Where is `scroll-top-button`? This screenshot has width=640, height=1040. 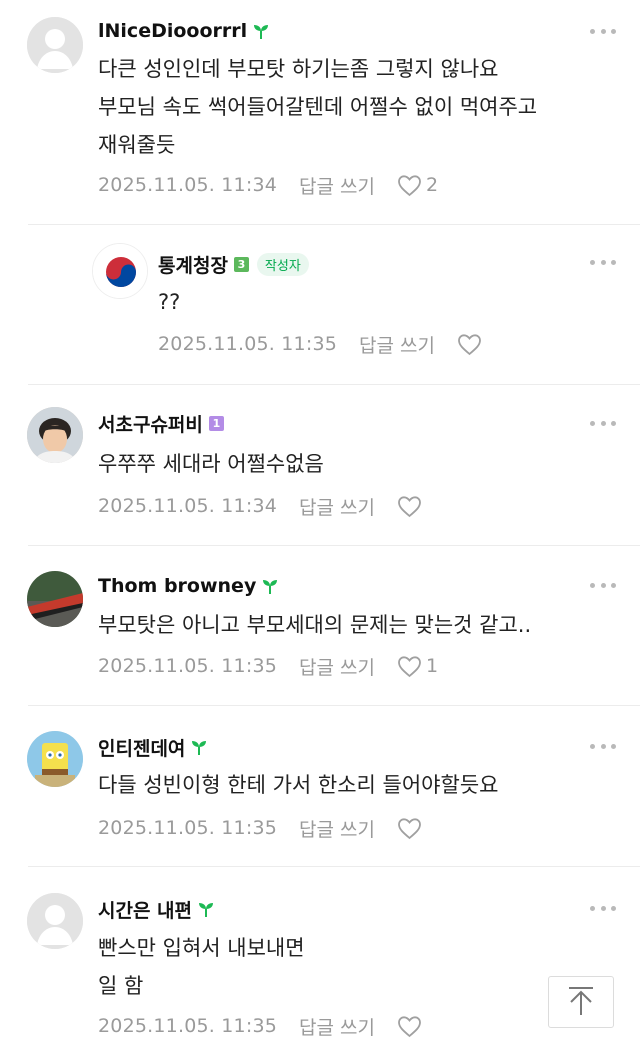 scroll-top-button is located at coordinates (581, 1002).